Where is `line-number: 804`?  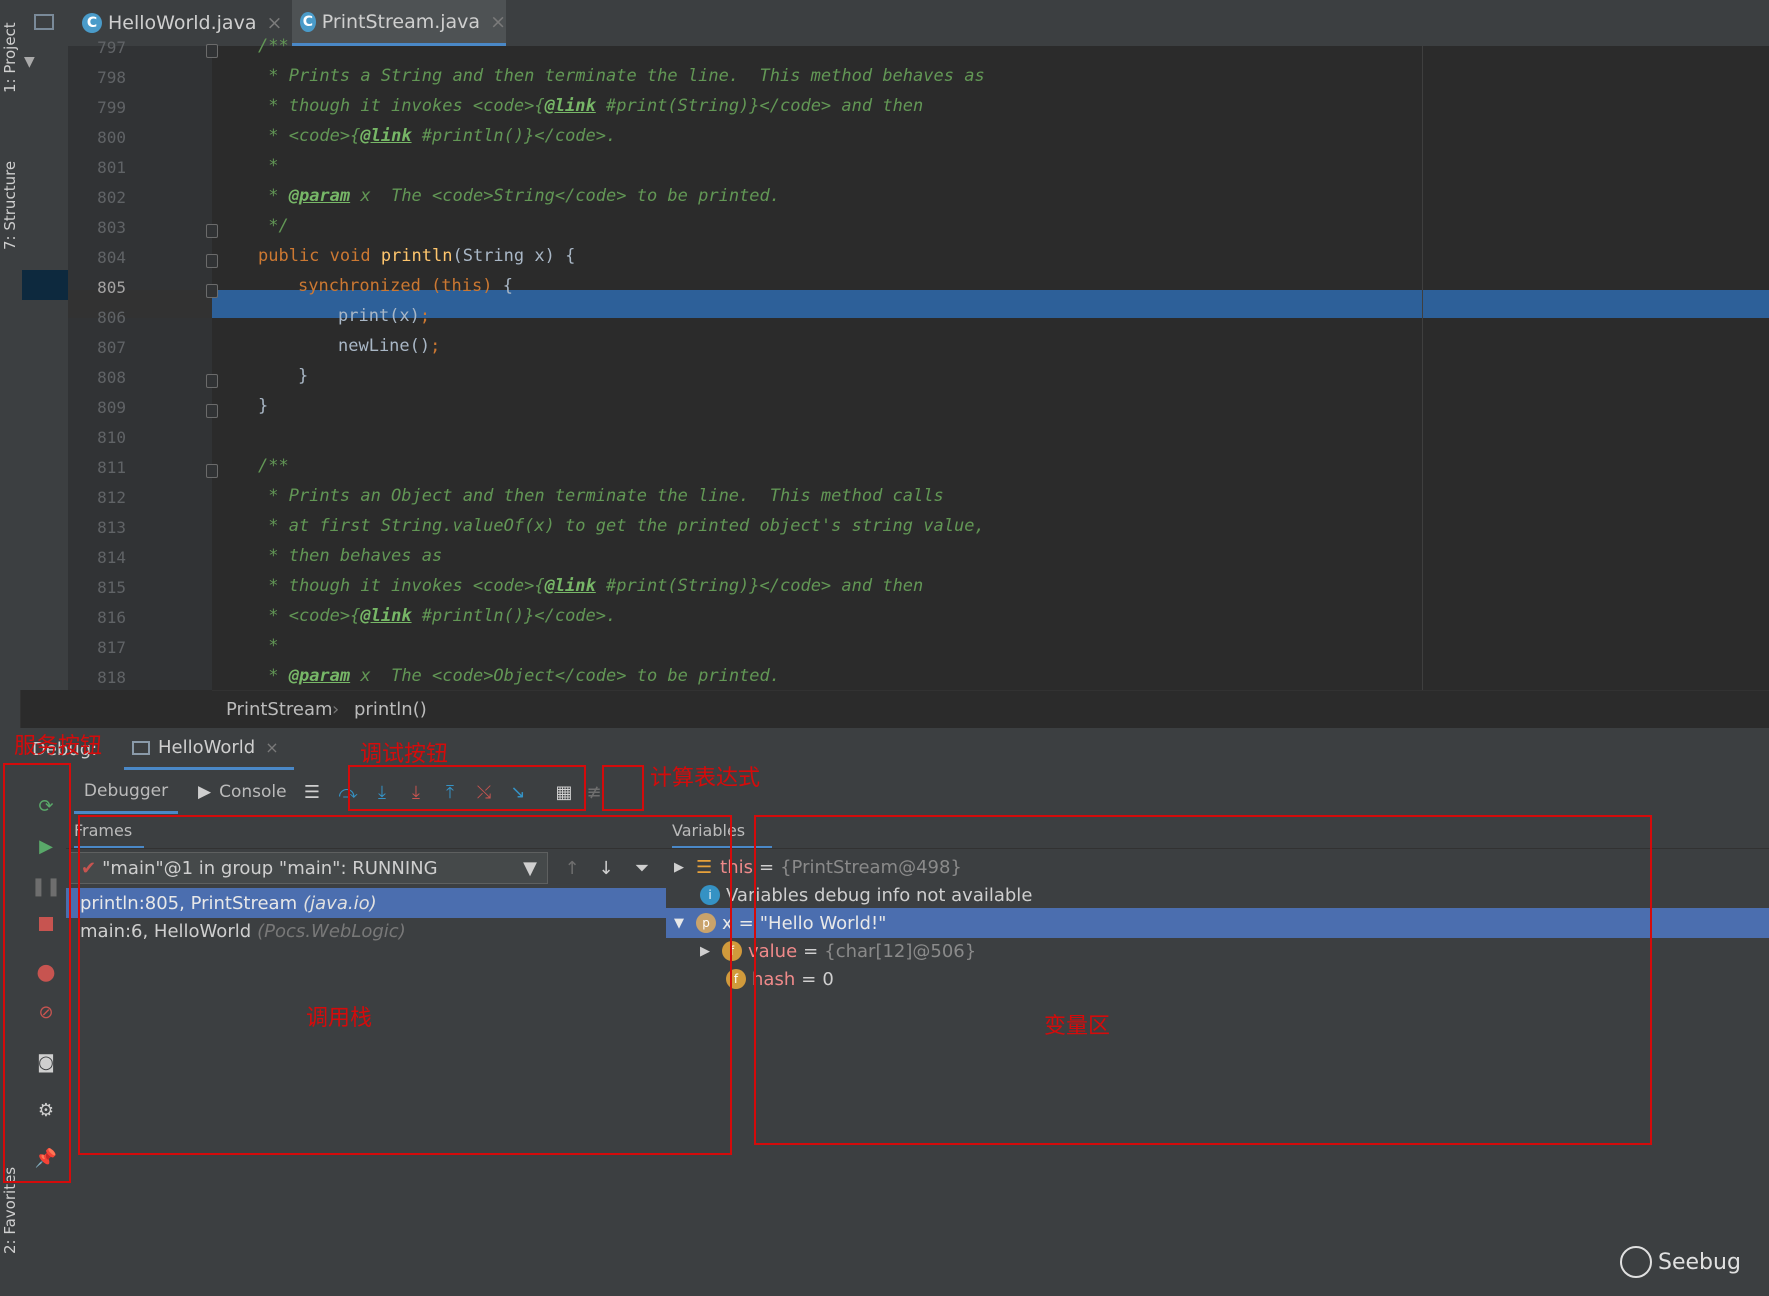 line-number: 804 is located at coordinates (102, 257).